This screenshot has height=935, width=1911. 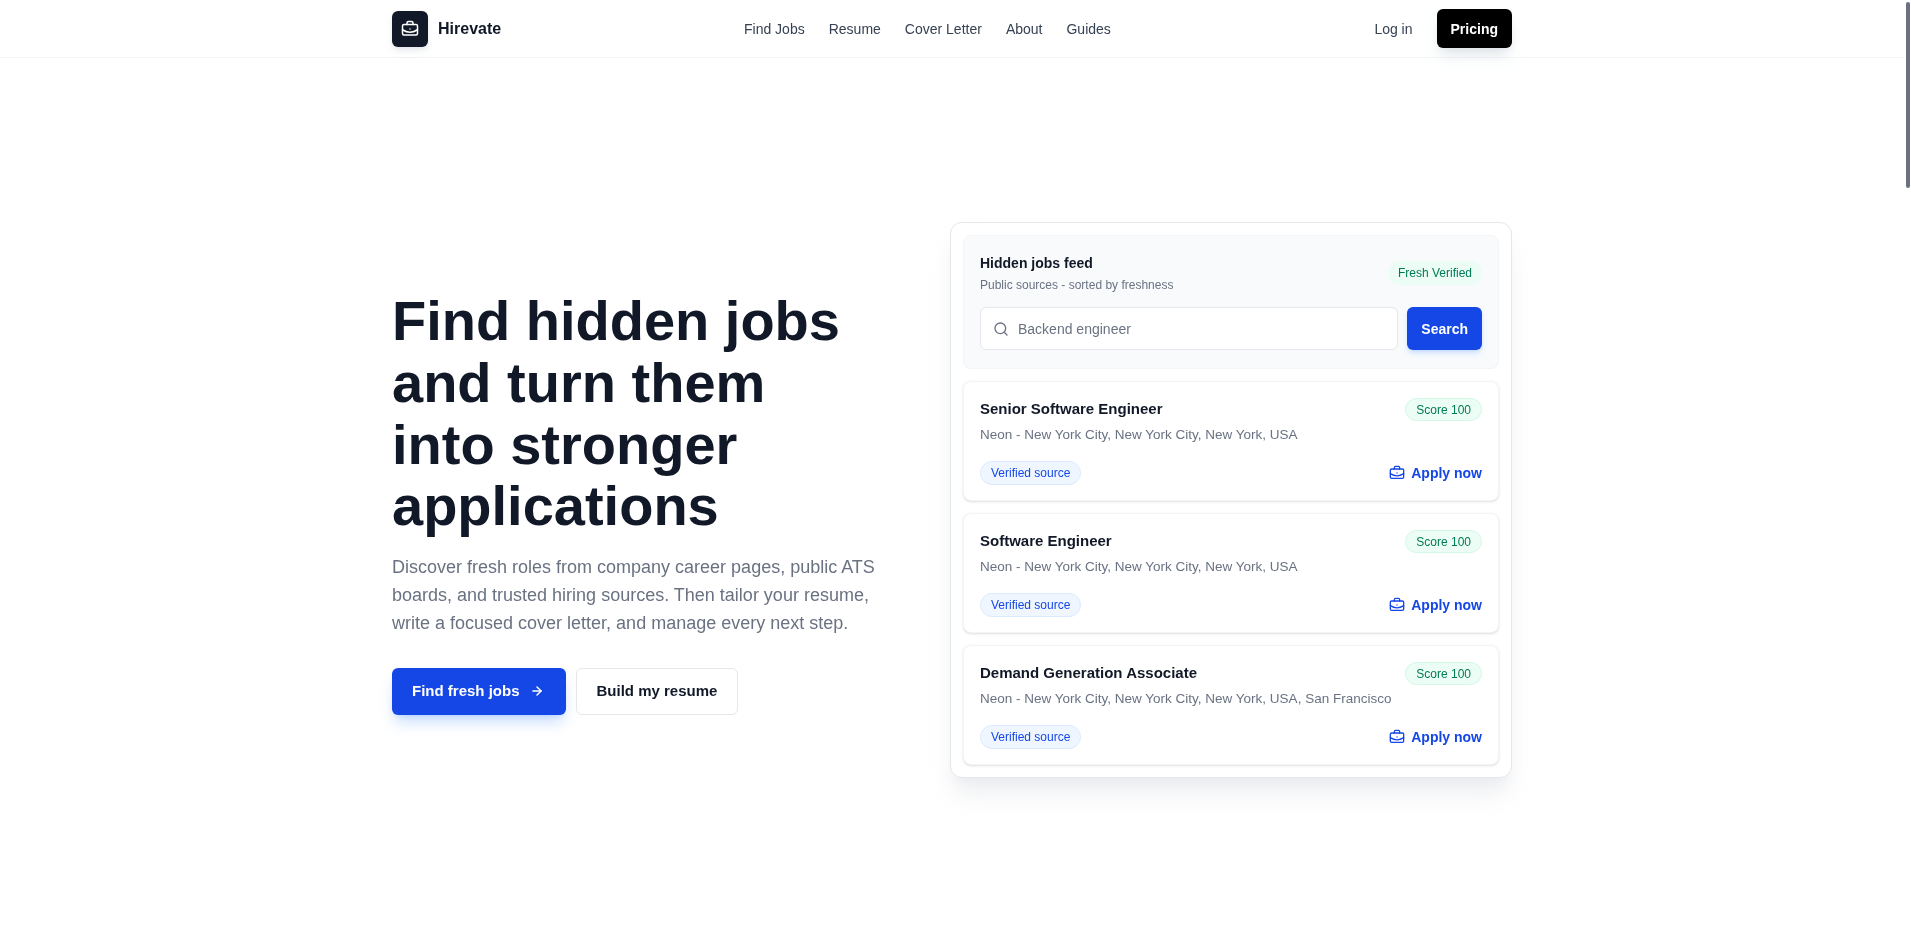 I want to click on pricing-button: Pricing, so click(x=1474, y=28).